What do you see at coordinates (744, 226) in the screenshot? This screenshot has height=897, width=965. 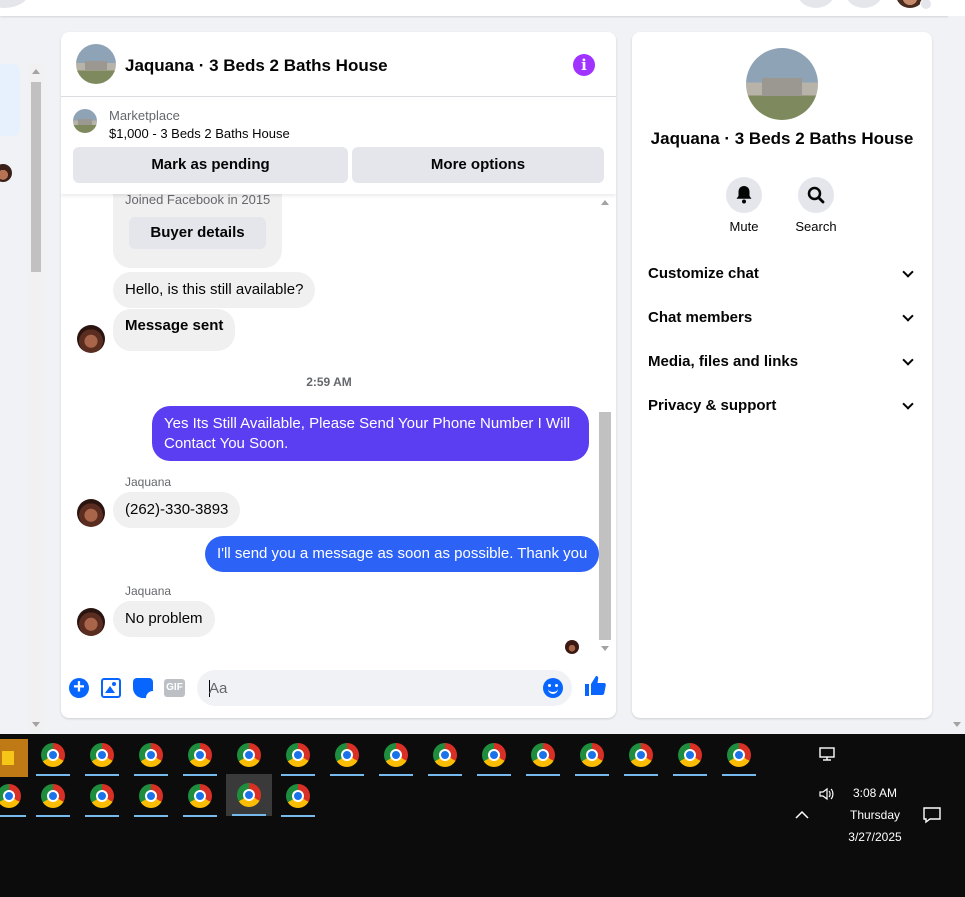 I see `mute-label: Mute` at bounding box center [744, 226].